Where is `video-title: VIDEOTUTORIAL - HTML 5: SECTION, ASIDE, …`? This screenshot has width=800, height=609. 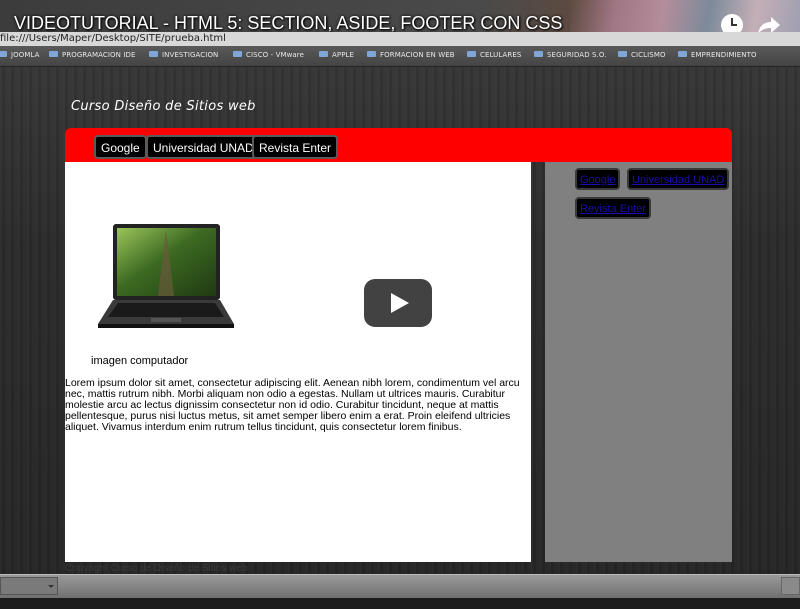
video-title: VIDEOTUTORIAL - HTML 5: SECTION, ASIDE, … is located at coordinates (288, 23).